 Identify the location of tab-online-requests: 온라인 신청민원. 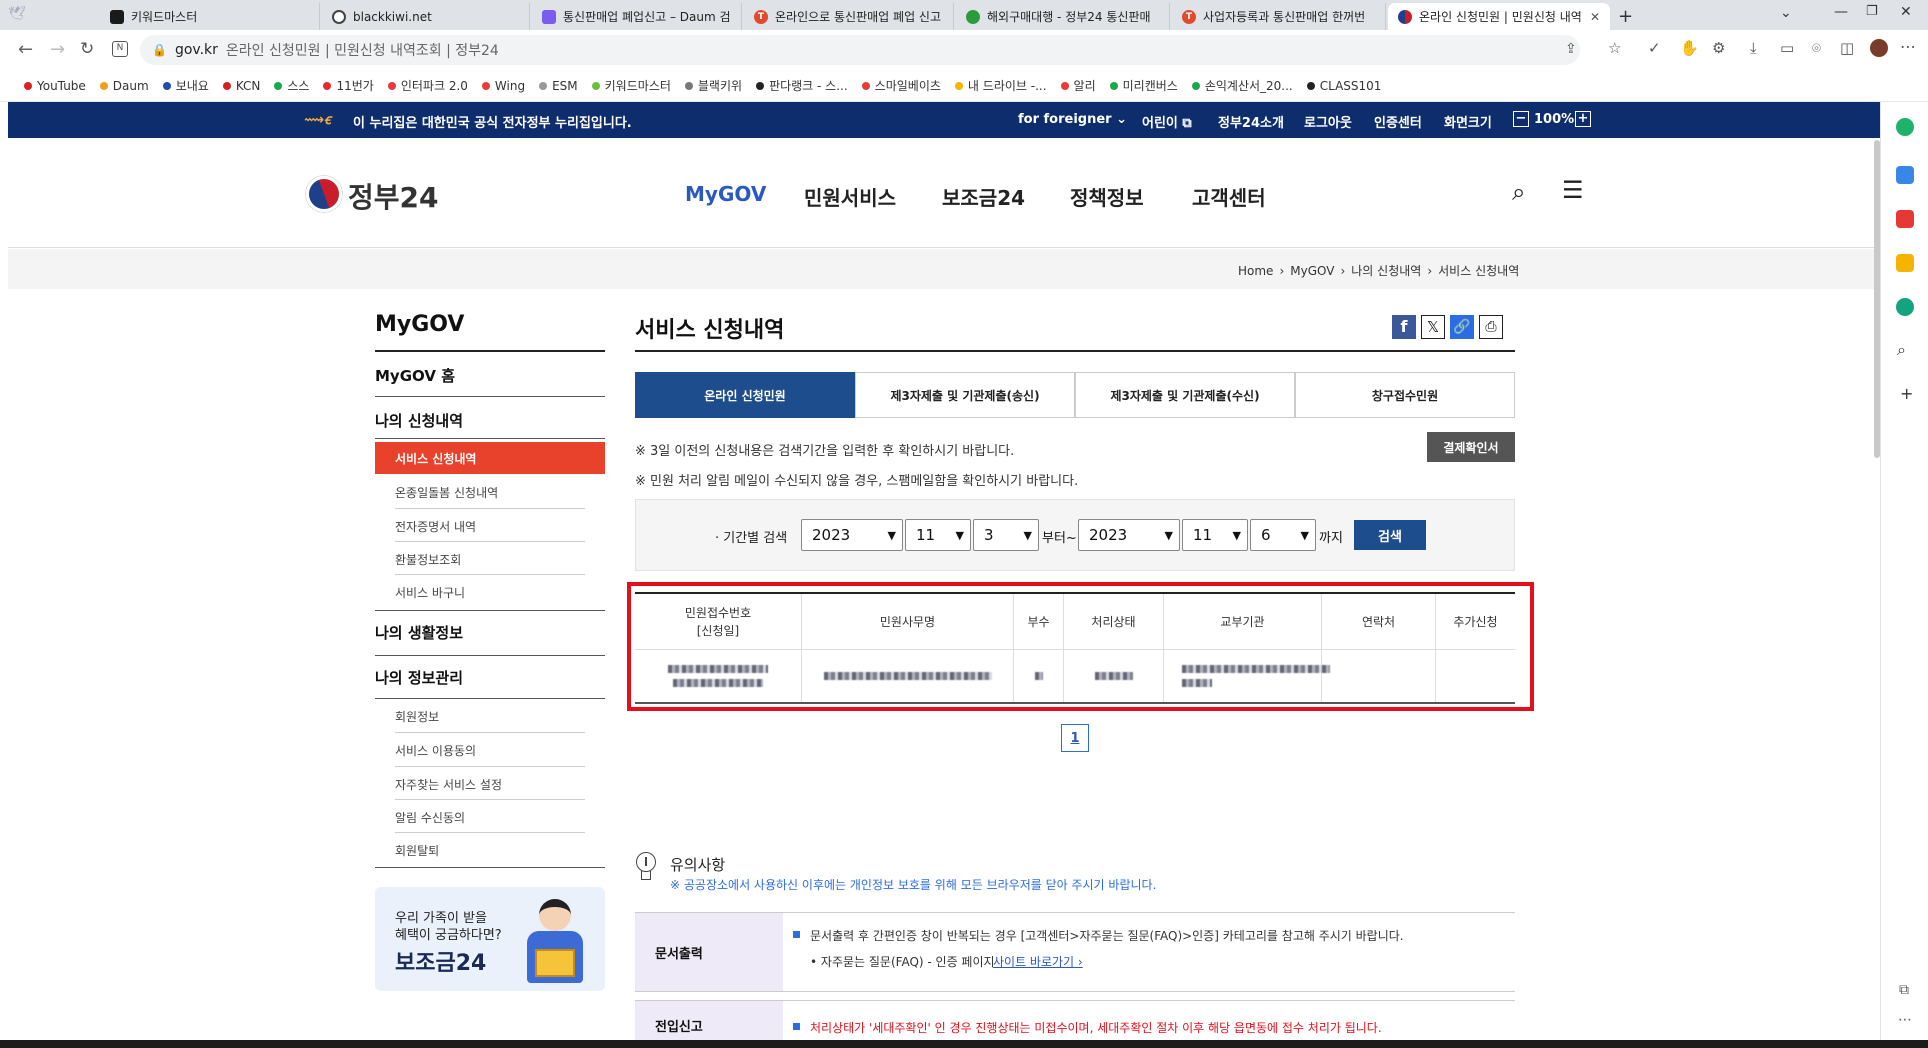
(745, 395).